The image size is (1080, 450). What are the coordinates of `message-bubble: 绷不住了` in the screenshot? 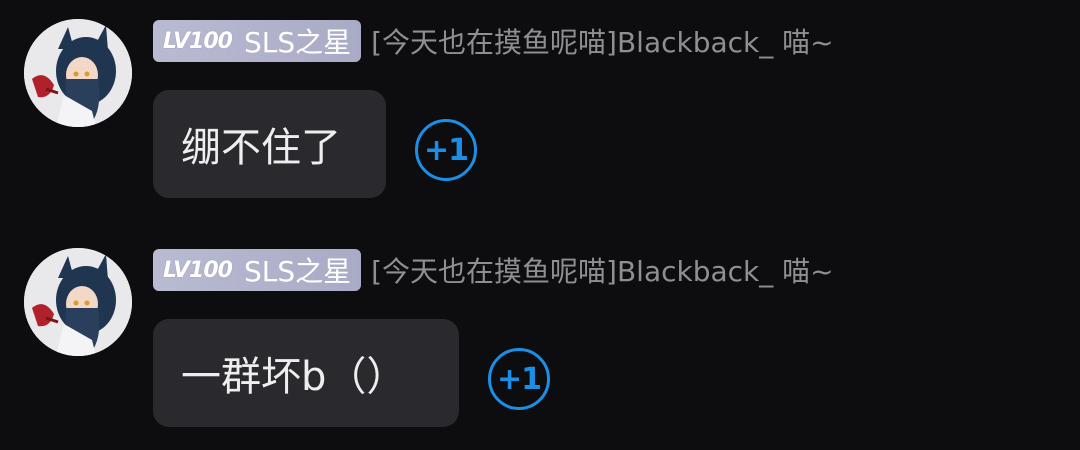 It's located at (269, 144).